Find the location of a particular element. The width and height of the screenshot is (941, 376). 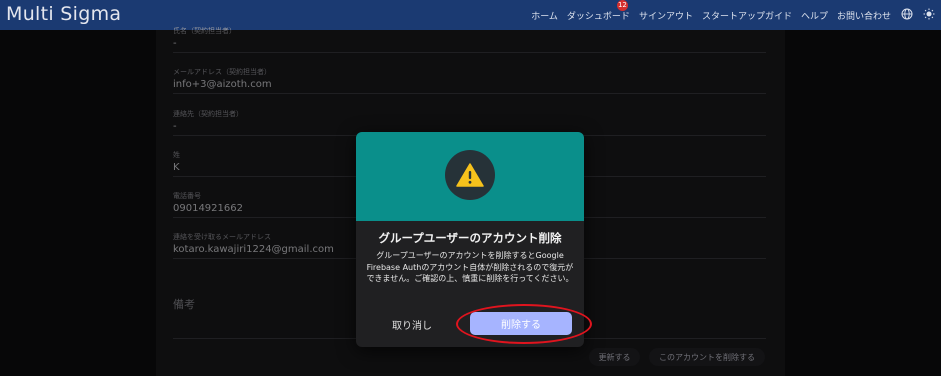

nav-home: ホーム is located at coordinates (544, 15).